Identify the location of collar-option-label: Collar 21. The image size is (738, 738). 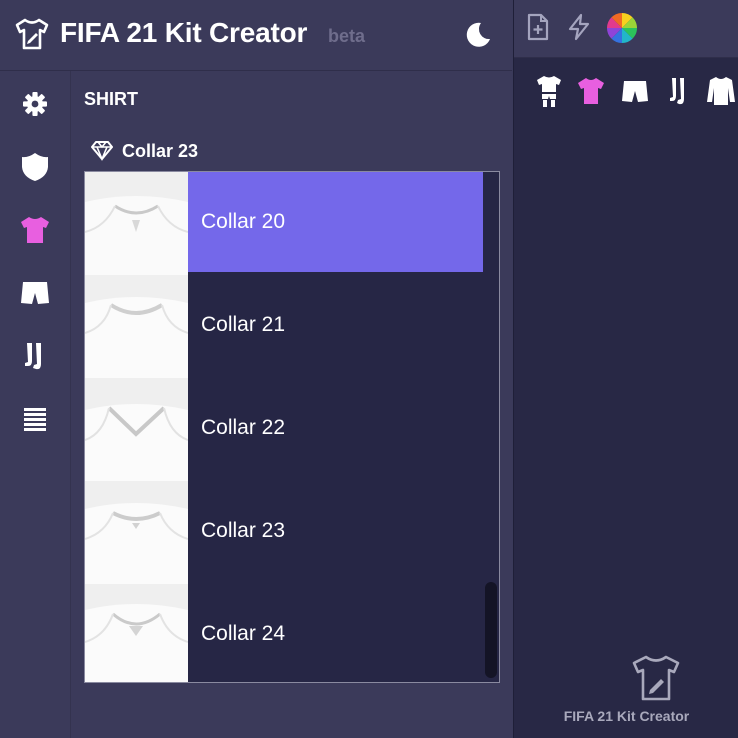
(243, 324).